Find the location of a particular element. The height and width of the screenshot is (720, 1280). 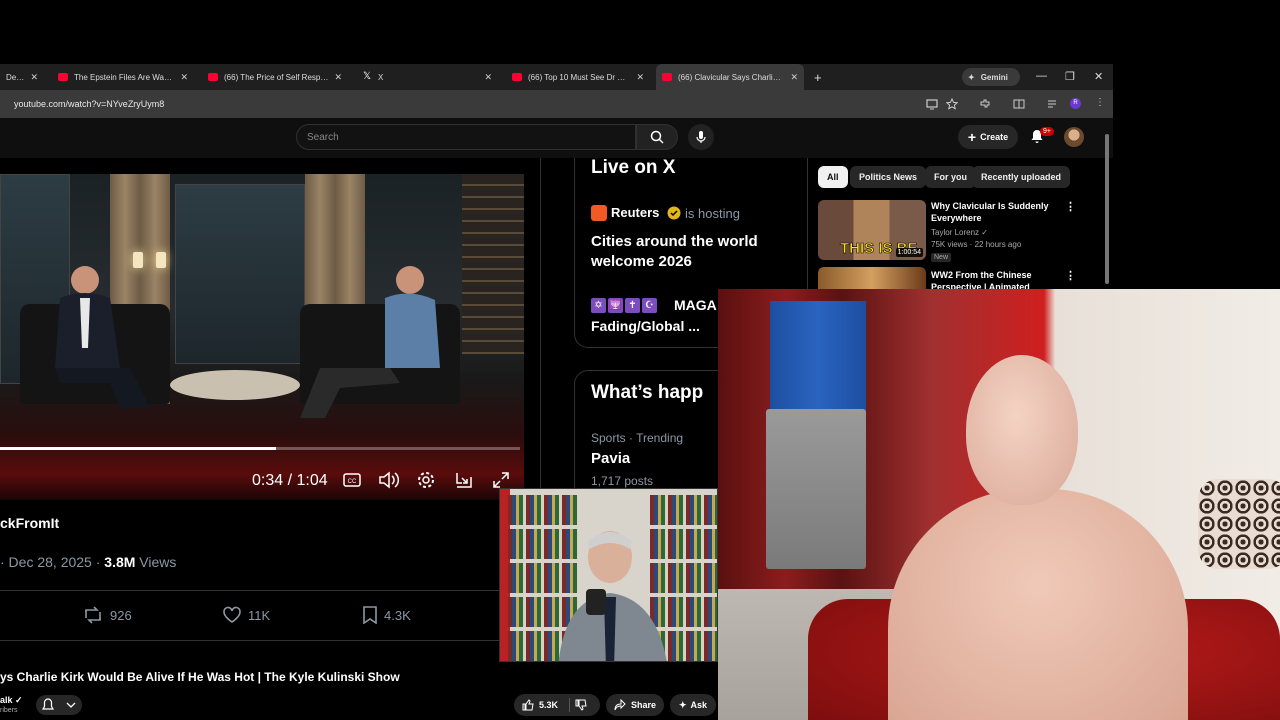

webcam-person-head is located at coordinates (1022, 430).